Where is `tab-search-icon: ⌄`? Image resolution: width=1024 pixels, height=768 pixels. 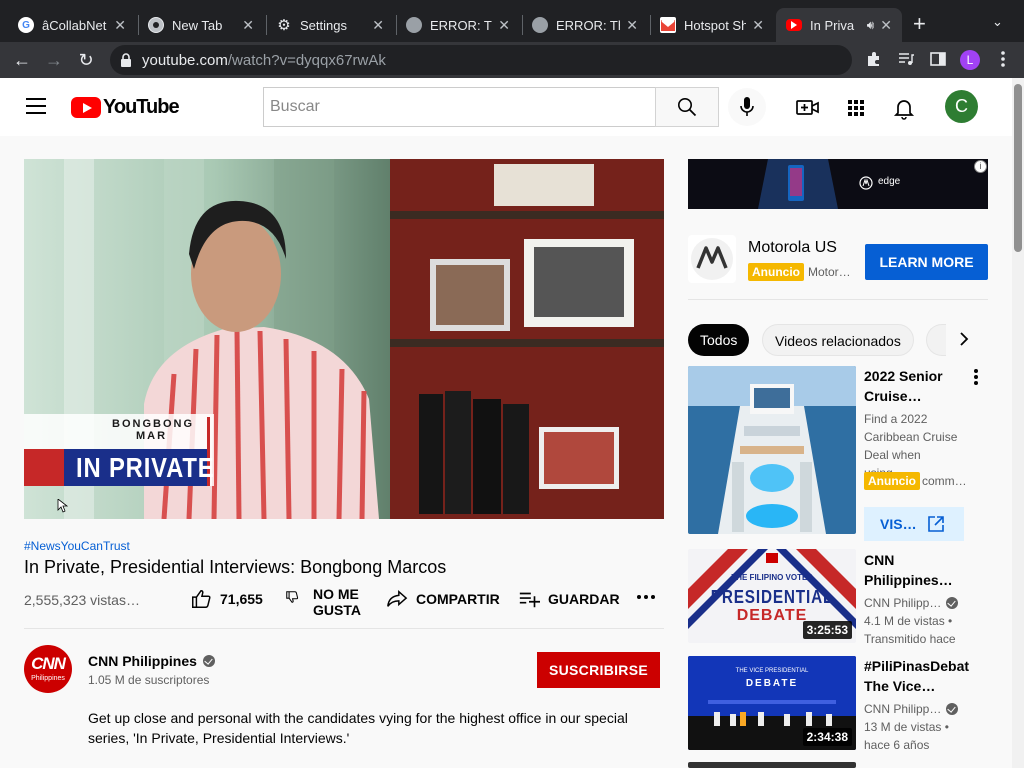
tab-search-icon: ⌄ is located at coordinates (997, 22).